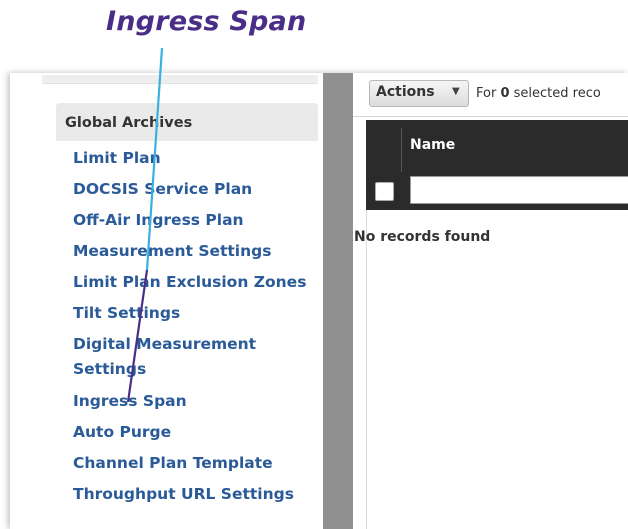 Image resolution: width=628 pixels, height=529 pixels. Describe the element at coordinates (137, 336) in the screenshot. I see `pointer-line-lower` at that location.